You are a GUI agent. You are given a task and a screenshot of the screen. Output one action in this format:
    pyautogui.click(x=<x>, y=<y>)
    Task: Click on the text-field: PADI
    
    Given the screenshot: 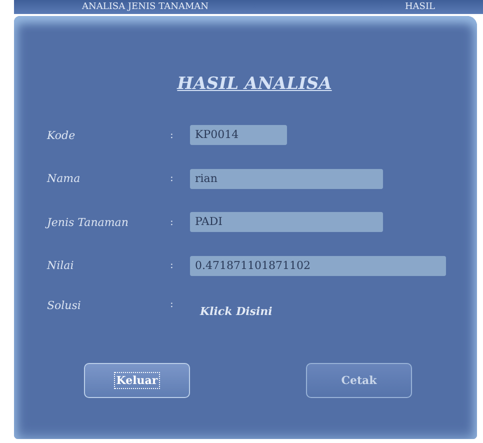 What is the action you would take?
    pyautogui.click(x=286, y=222)
    